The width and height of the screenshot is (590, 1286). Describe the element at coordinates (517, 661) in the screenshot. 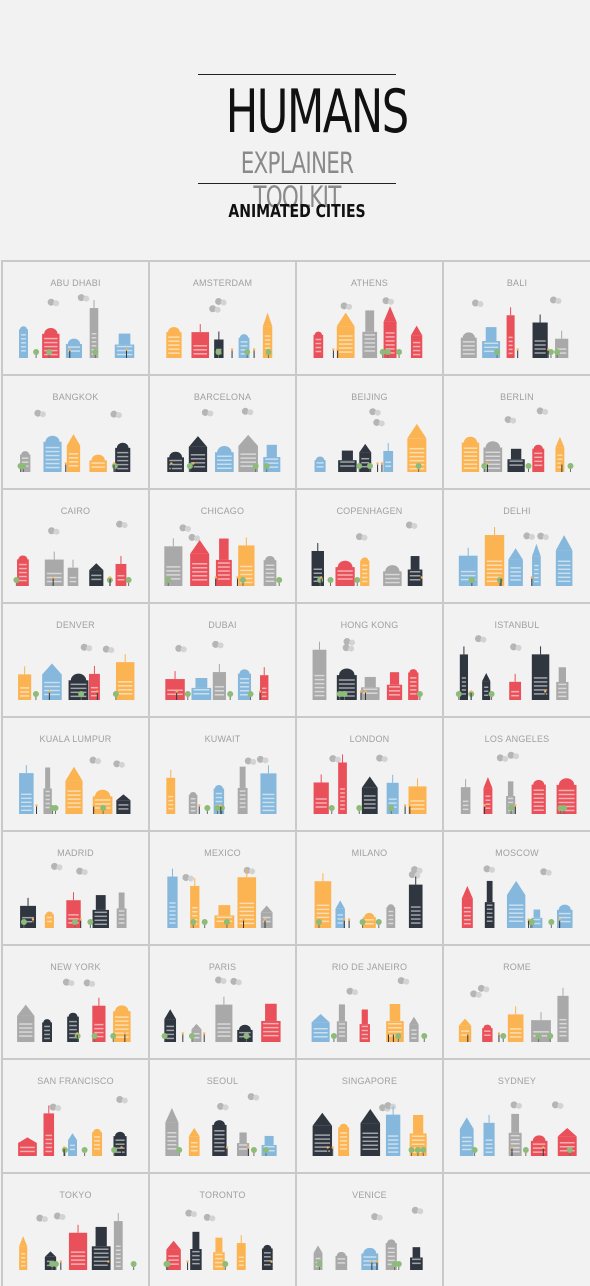

I see `city-card-istanbul: ISTANBUL` at that location.